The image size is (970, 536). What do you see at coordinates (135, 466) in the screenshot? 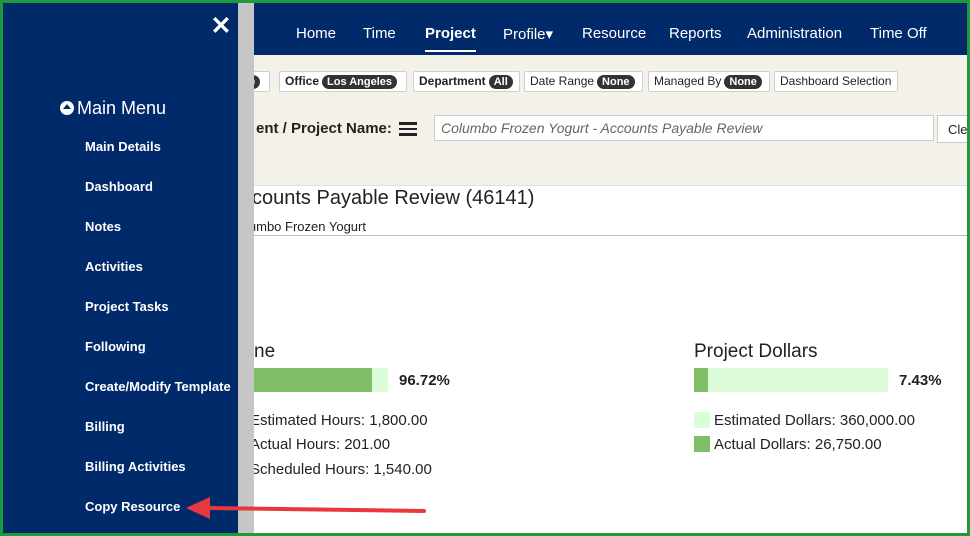
I see `sidebar-item-billing-activities: Billing Activities` at bounding box center [135, 466].